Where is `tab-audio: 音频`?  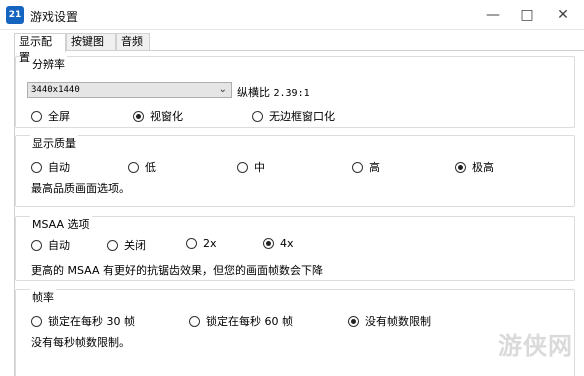
tab-audio: 音频 is located at coordinates (133, 42).